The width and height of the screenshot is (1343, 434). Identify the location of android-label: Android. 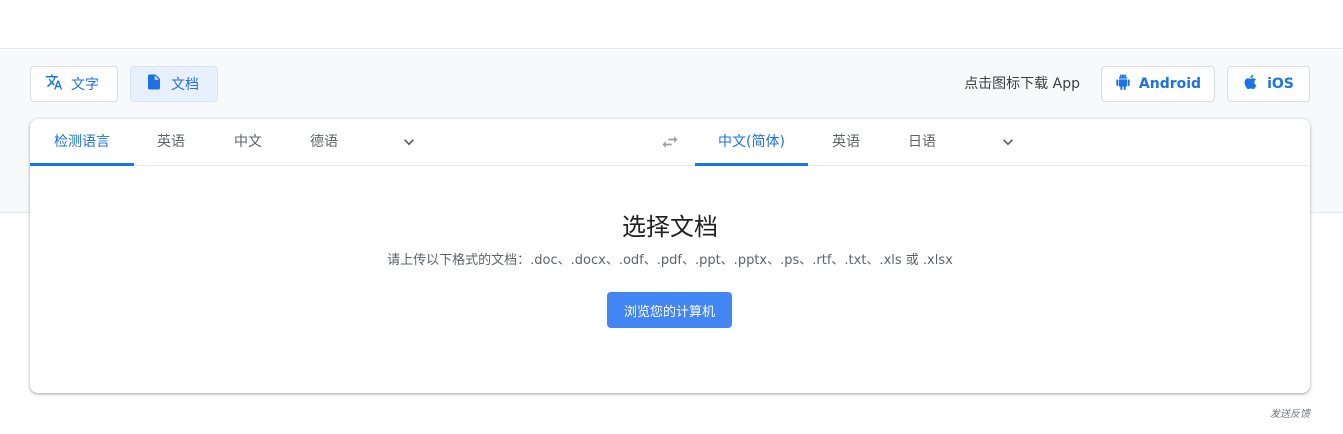
(1170, 84).